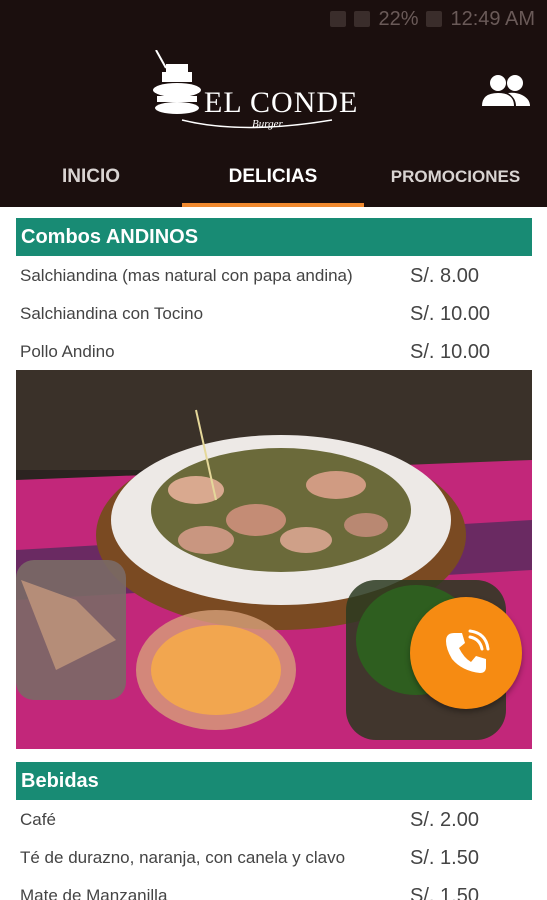 Image resolution: width=547 pixels, height=900 pixels. What do you see at coordinates (260, 314) in the screenshot?
I see `menu-item: Salchiandina con Tocino S/. 10.00` at bounding box center [260, 314].